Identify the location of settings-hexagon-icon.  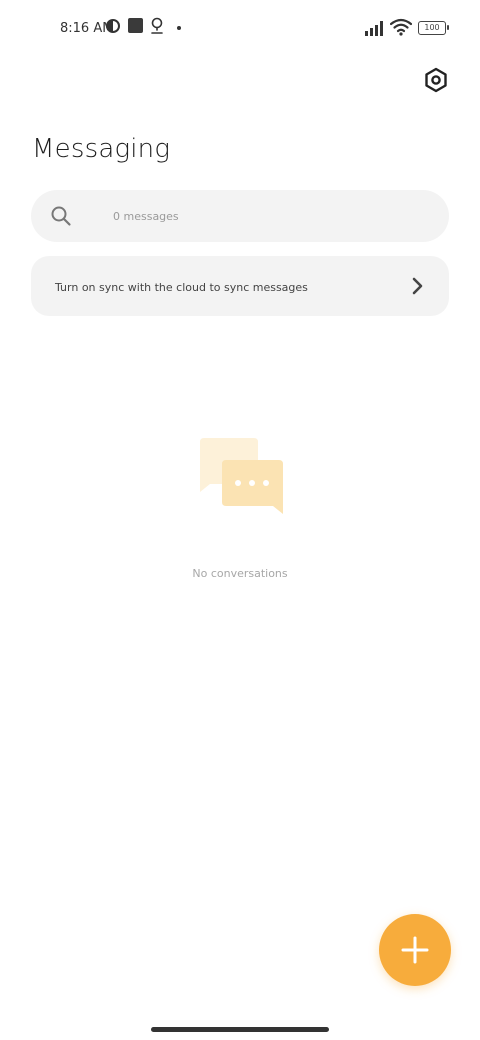
(436, 80).